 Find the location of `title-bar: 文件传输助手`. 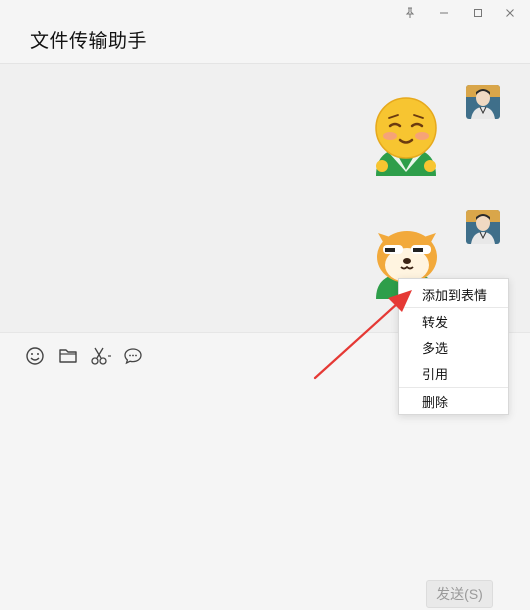

title-bar: 文件传输助手 is located at coordinates (265, 32).